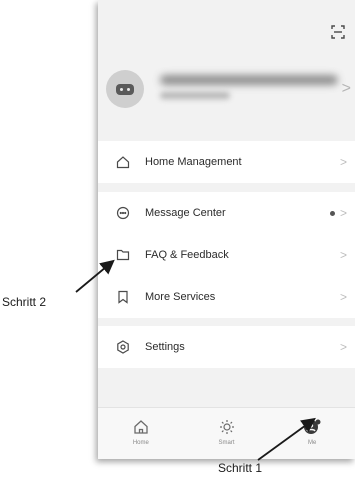 This screenshot has height=486, width=355. What do you see at coordinates (338, 32) in the screenshot?
I see `scan-icon` at bounding box center [338, 32].